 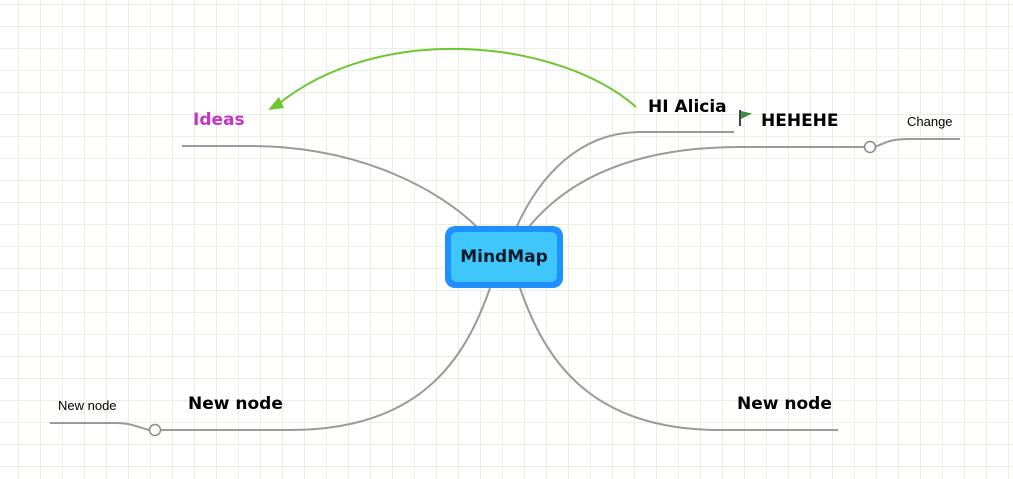 What do you see at coordinates (784, 404) in the screenshot?
I see `topic-new-node-right: New node` at bounding box center [784, 404].